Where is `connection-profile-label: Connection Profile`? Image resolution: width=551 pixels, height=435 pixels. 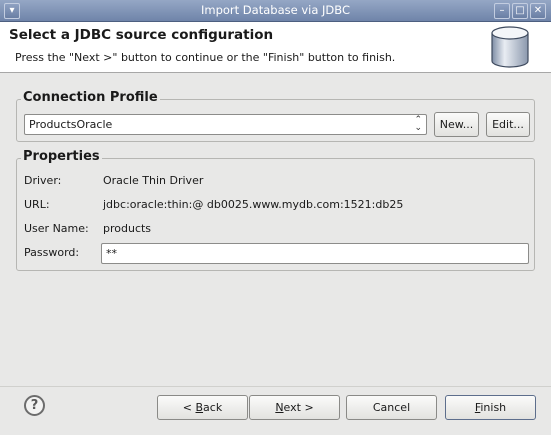
connection-profile-label: Connection Profile is located at coordinates (90, 97).